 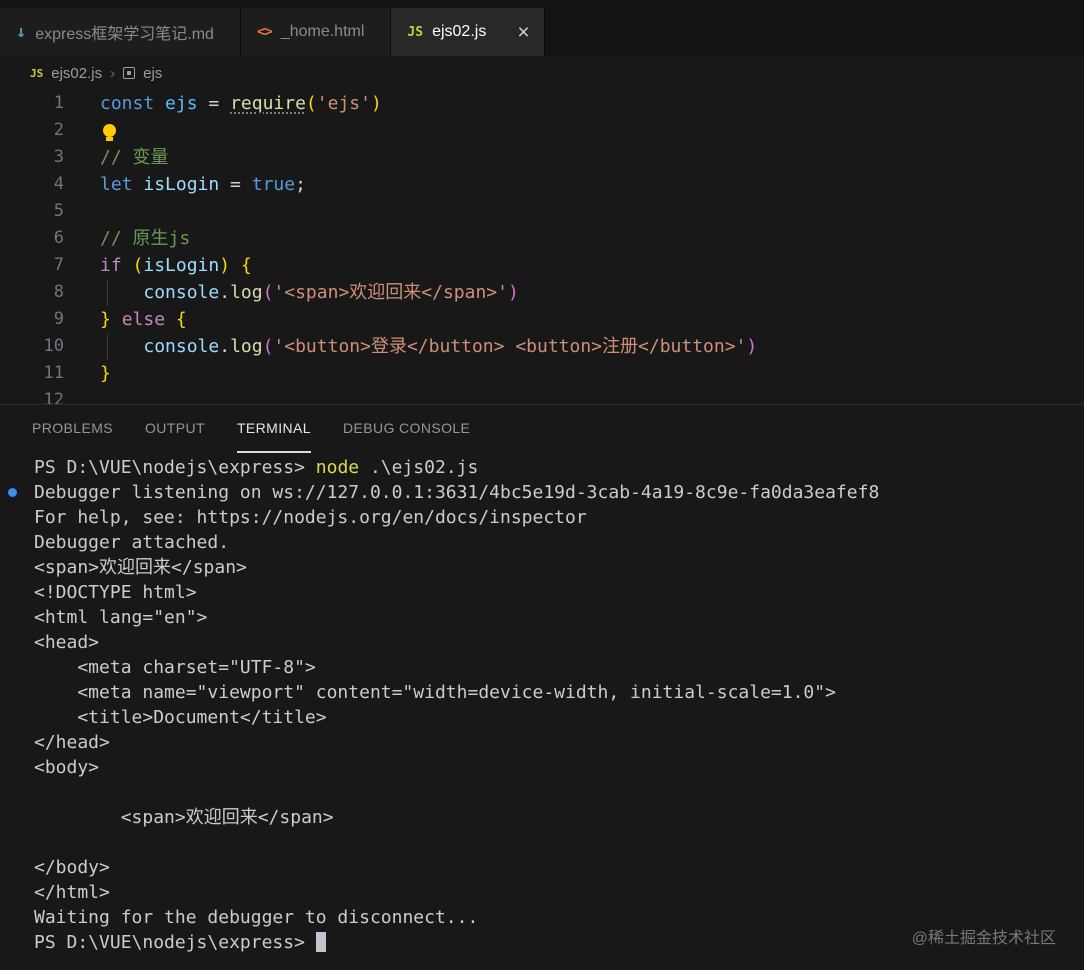 What do you see at coordinates (268, 103) in the screenshot?
I see `code-token: require` at bounding box center [268, 103].